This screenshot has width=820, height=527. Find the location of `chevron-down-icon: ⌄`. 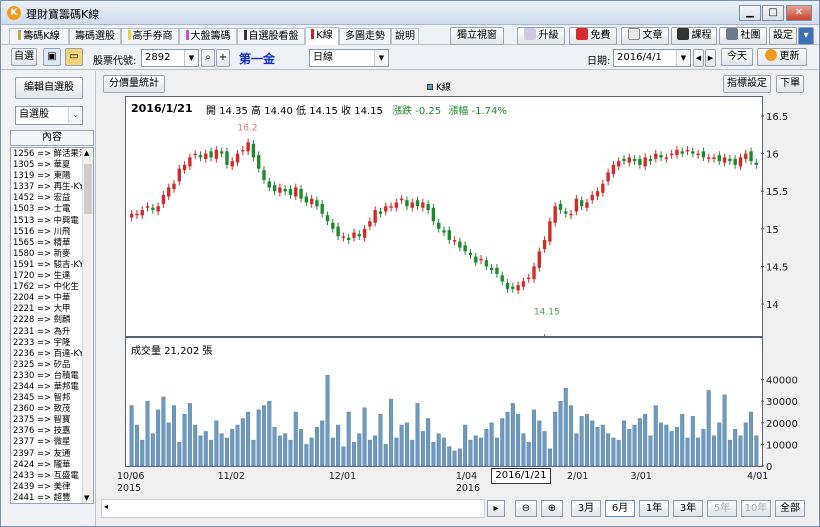

chevron-down-icon: ⌄ is located at coordinates (75, 115).